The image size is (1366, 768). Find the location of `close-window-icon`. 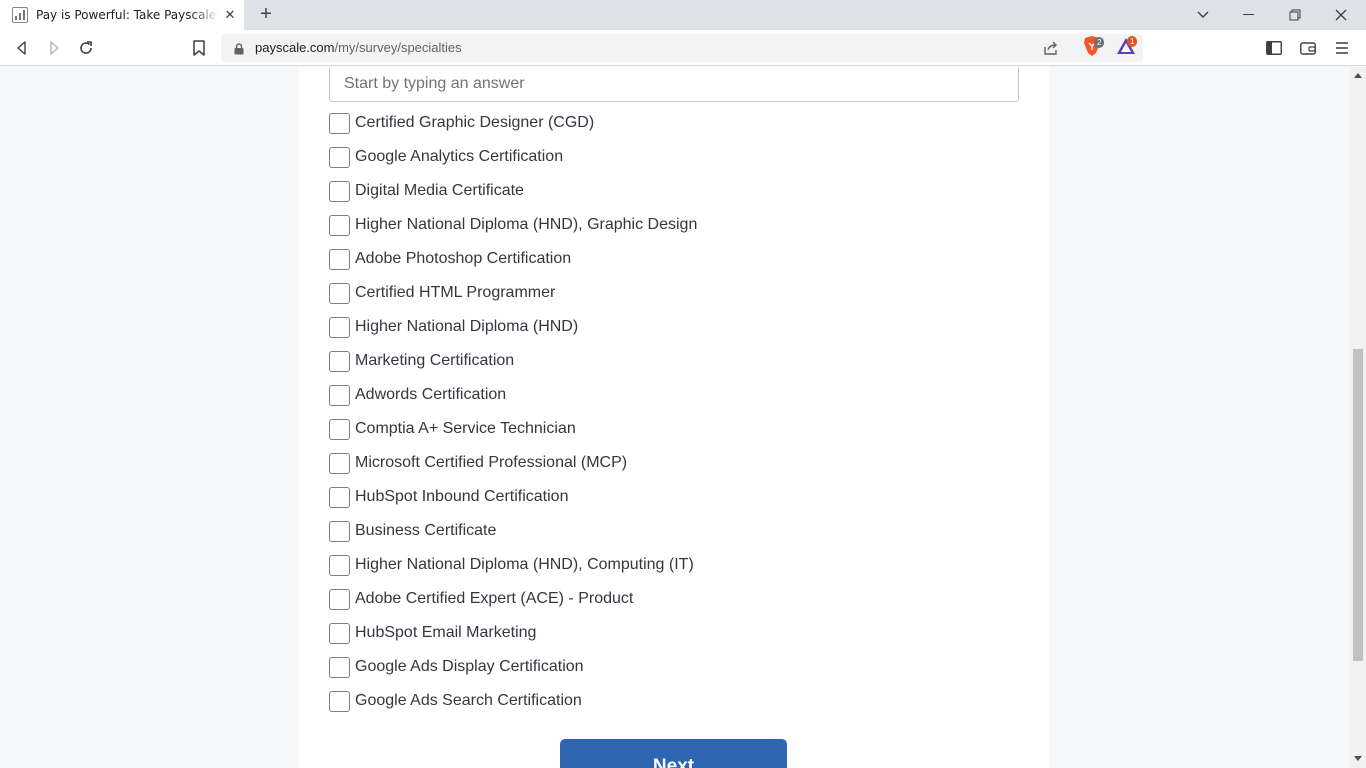

close-window-icon is located at coordinates (1341, 15).